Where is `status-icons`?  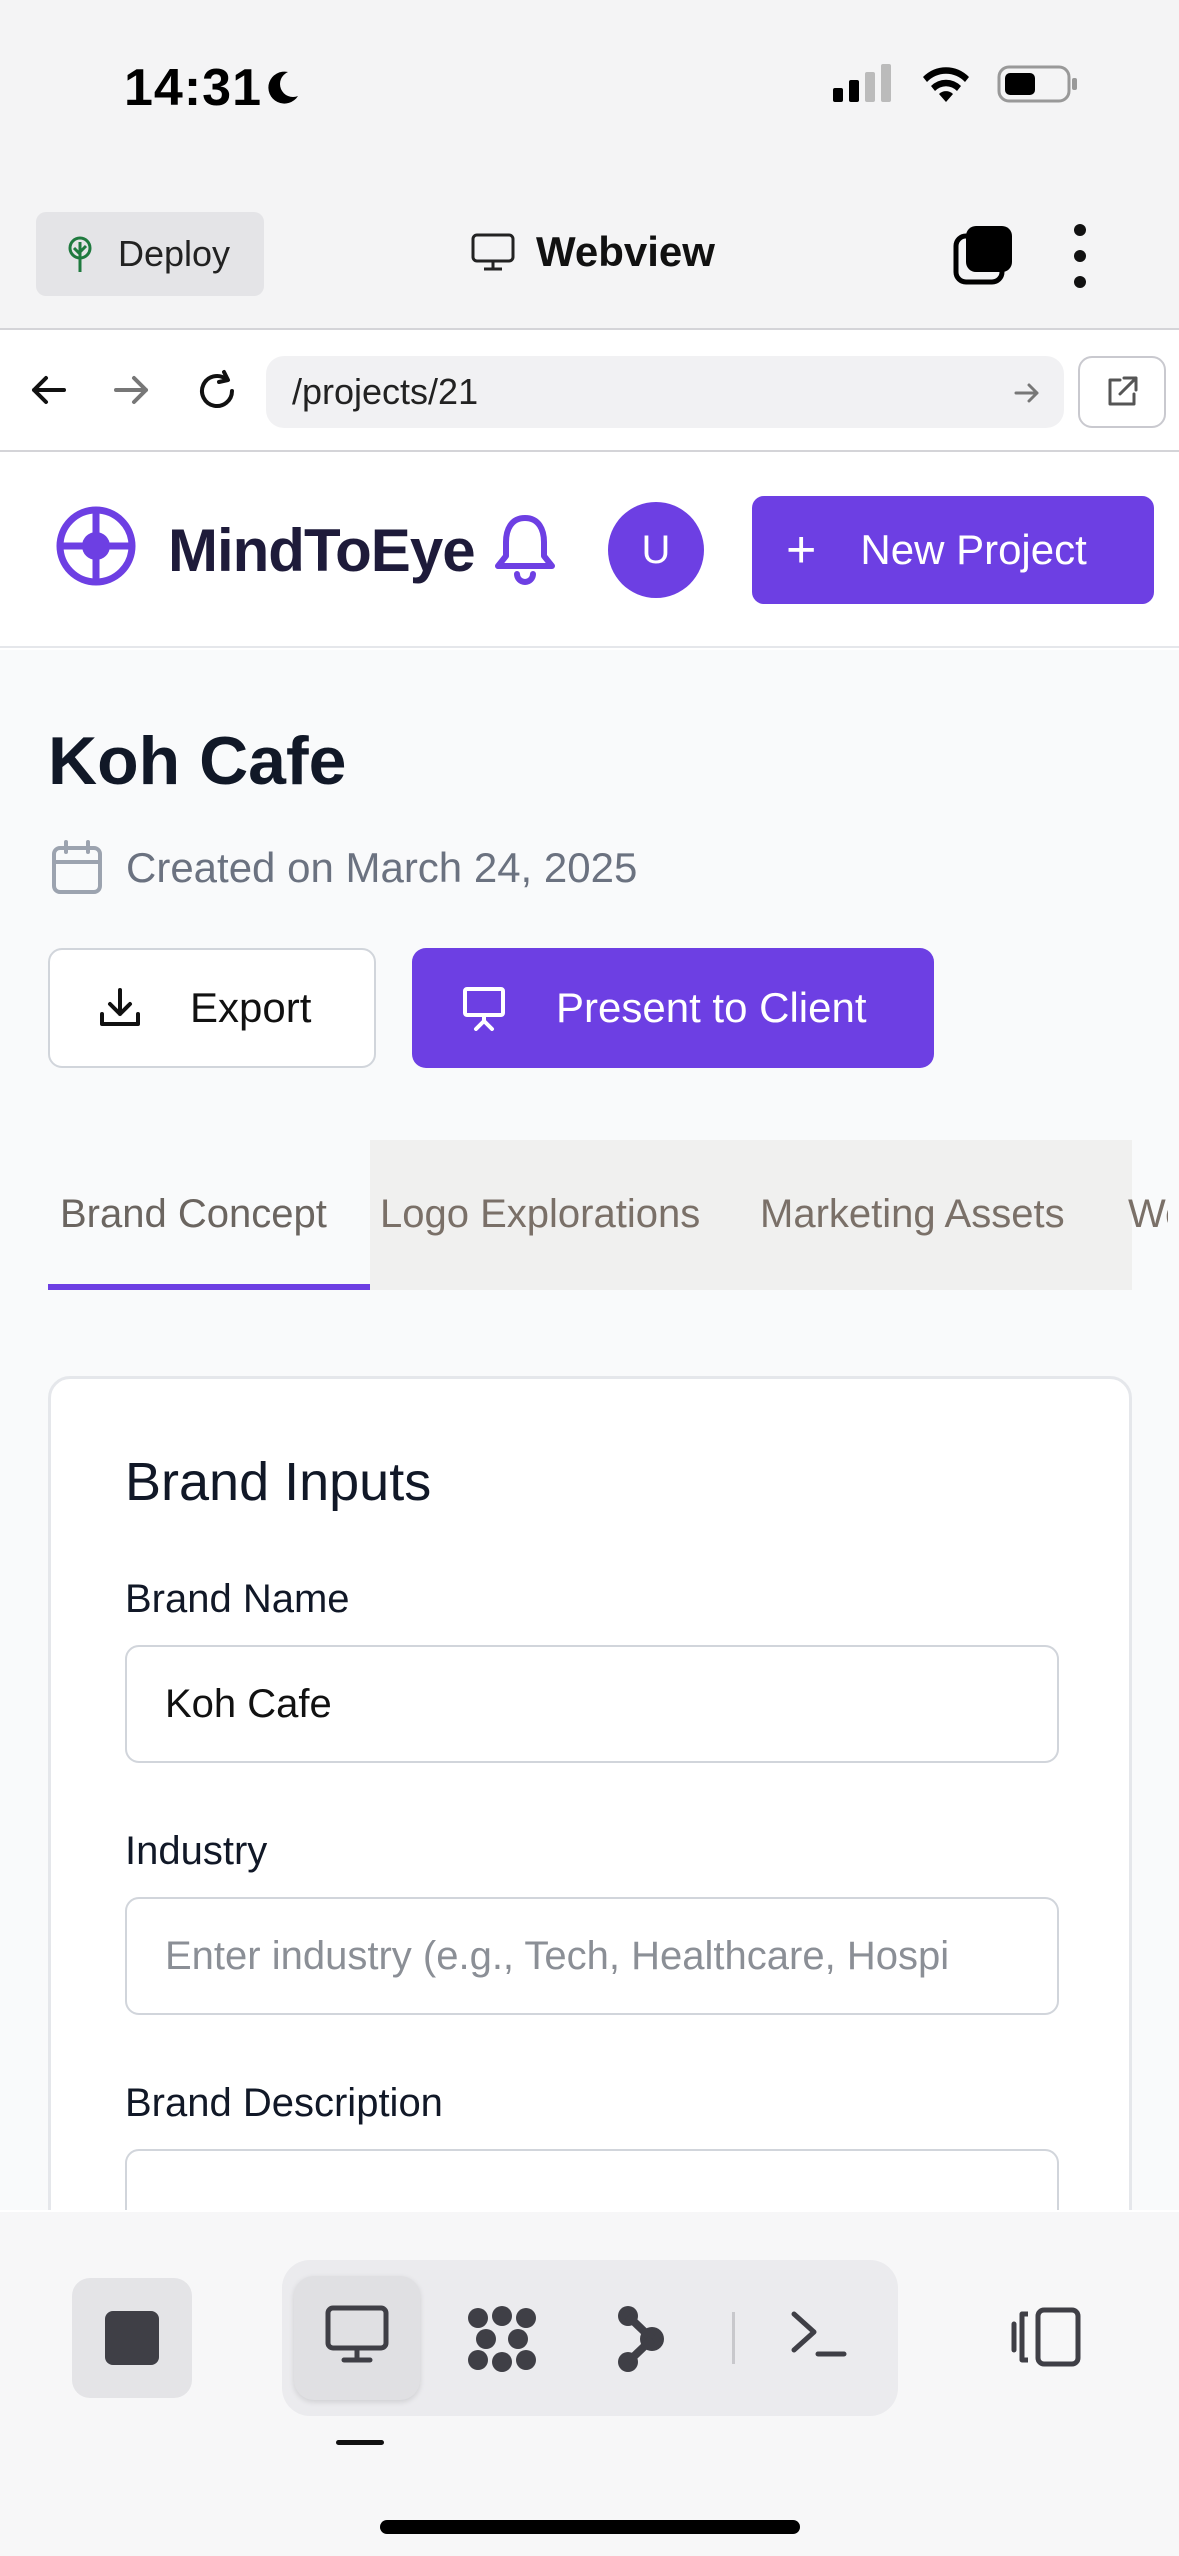 status-icons is located at coordinates (956, 84).